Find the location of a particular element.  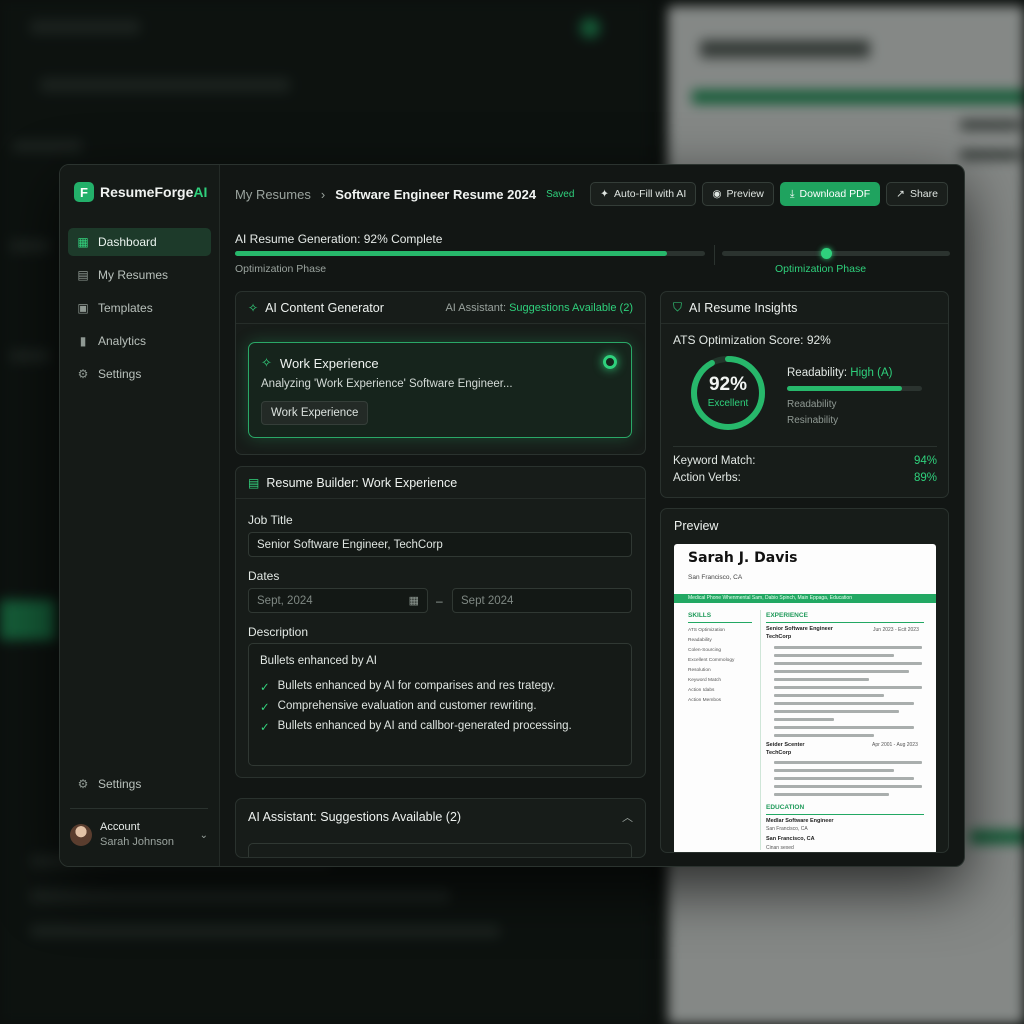

skills-heading: SKILLS is located at coordinates (700, 615).